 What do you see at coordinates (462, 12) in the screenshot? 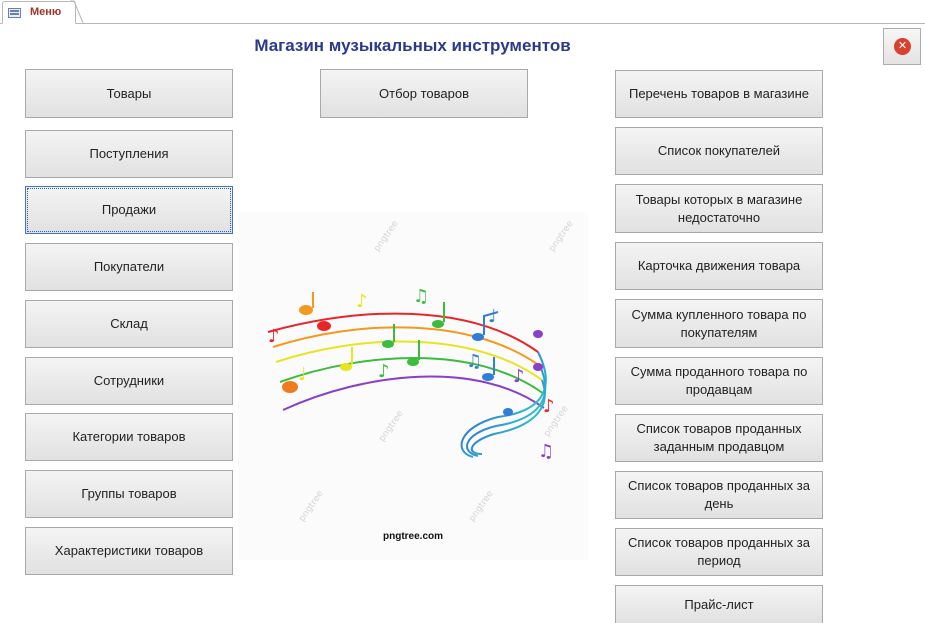
I see `tab-strip: Меню` at bounding box center [462, 12].